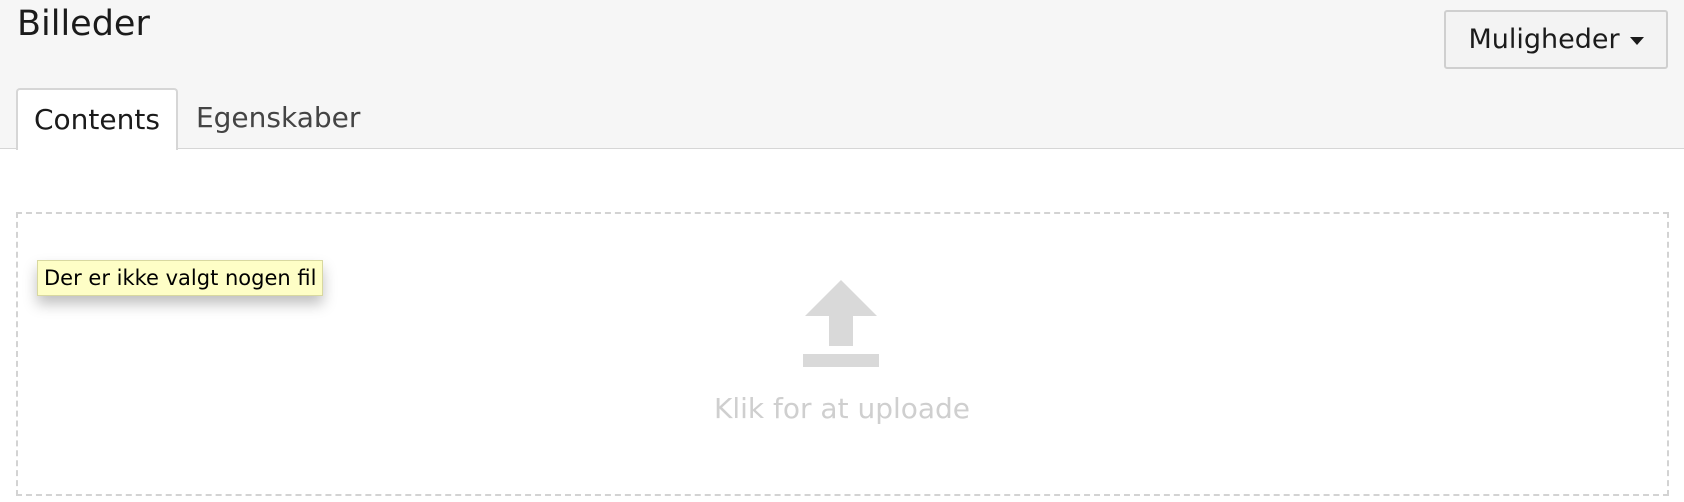 Image resolution: width=1684 pixels, height=502 pixels. Describe the element at coordinates (842, 408) in the screenshot. I see `upload-label: Klik for at uploade` at that location.